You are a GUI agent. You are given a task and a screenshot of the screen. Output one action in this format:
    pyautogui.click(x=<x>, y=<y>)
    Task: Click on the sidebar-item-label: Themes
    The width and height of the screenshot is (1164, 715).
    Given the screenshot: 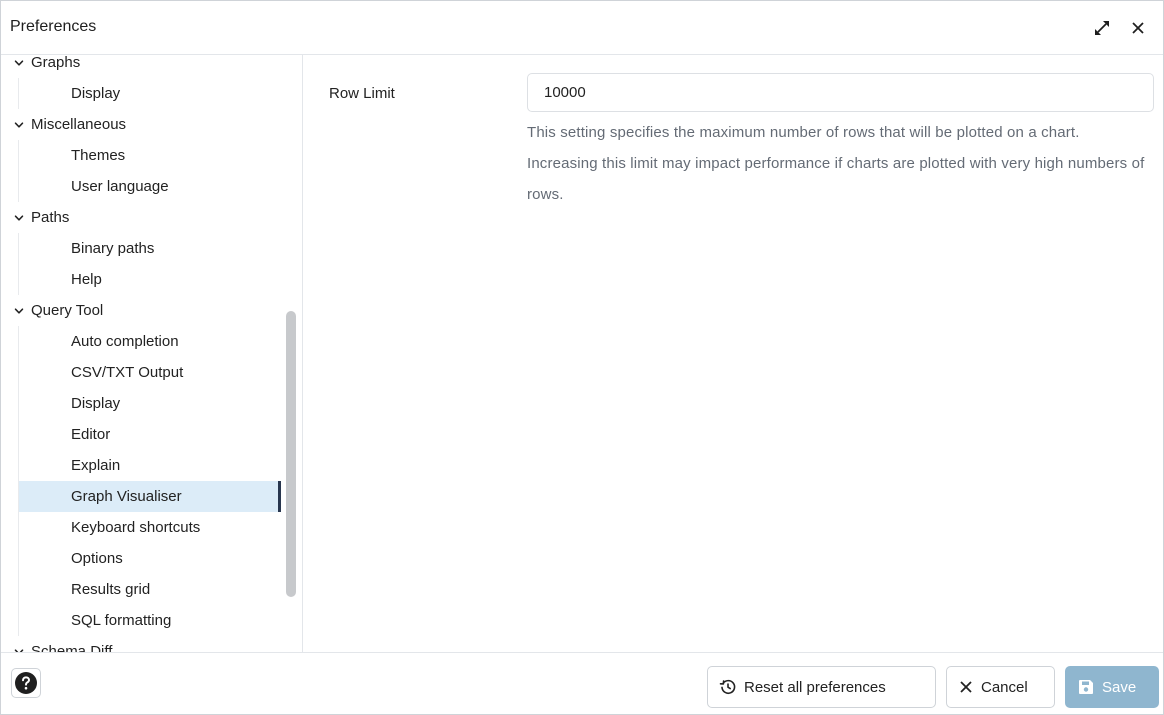 What is the action you would take?
    pyautogui.click(x=98, y=155)
    